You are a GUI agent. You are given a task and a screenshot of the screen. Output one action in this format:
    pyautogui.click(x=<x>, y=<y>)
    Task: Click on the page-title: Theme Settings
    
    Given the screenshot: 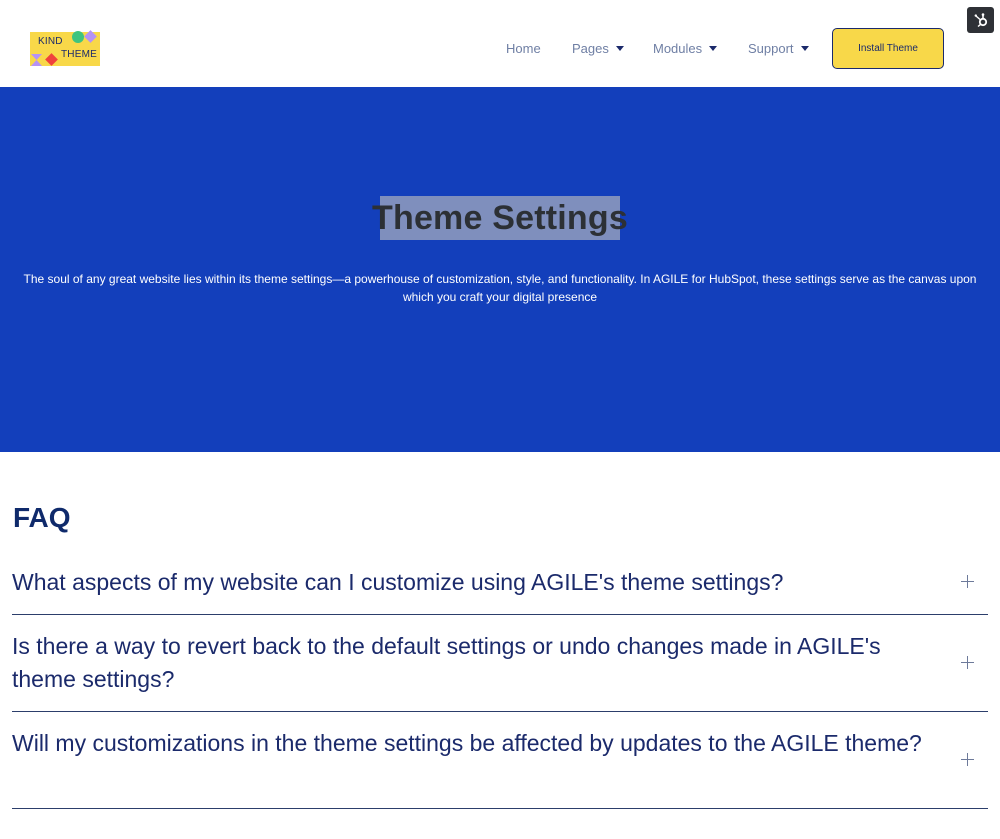 What is the action you would take?
    pyautogui.click(x=500, y=217)
    